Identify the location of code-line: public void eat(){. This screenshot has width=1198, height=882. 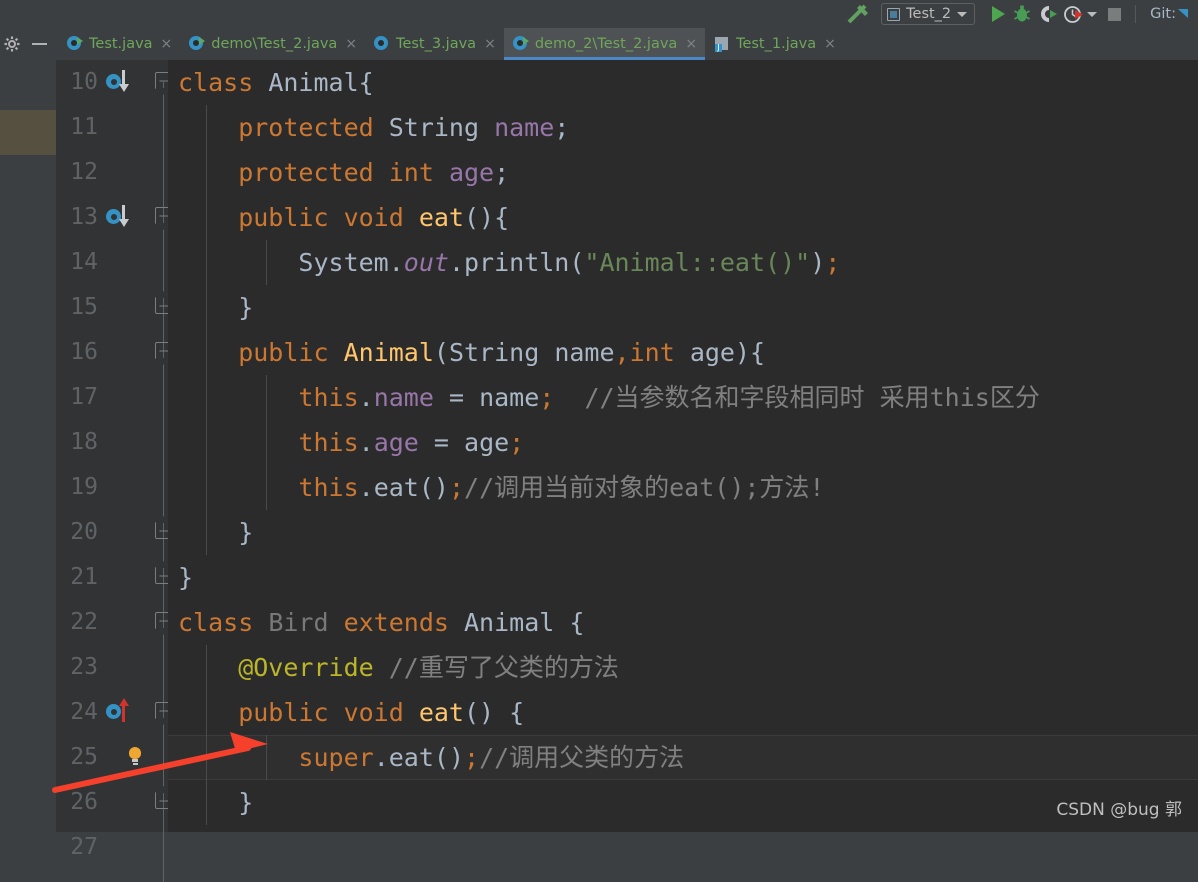
(688, 217).